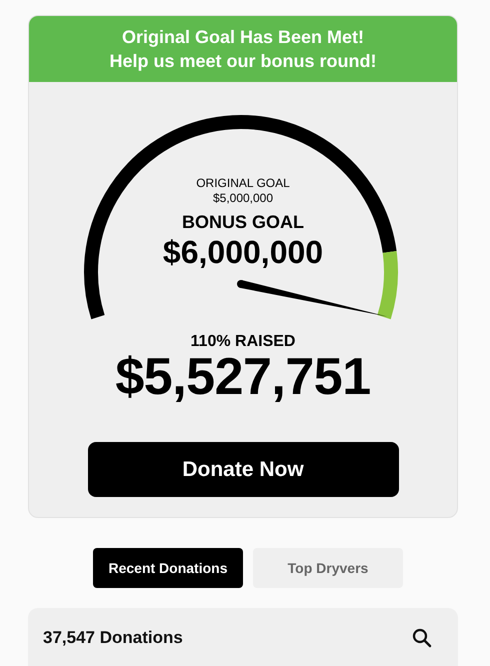  Describe the element at coordinates (168, 568) in the screenshot. I see `tab: Recent Donations` at that location.